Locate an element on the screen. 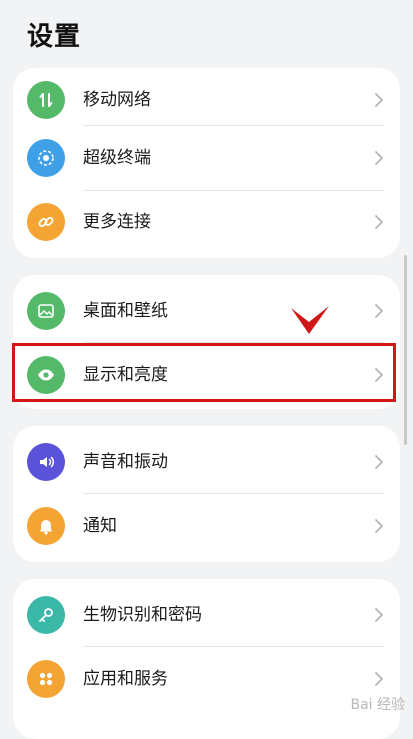  settings-item-label: 生物识别和密码 is located at coordinates (142, 615).